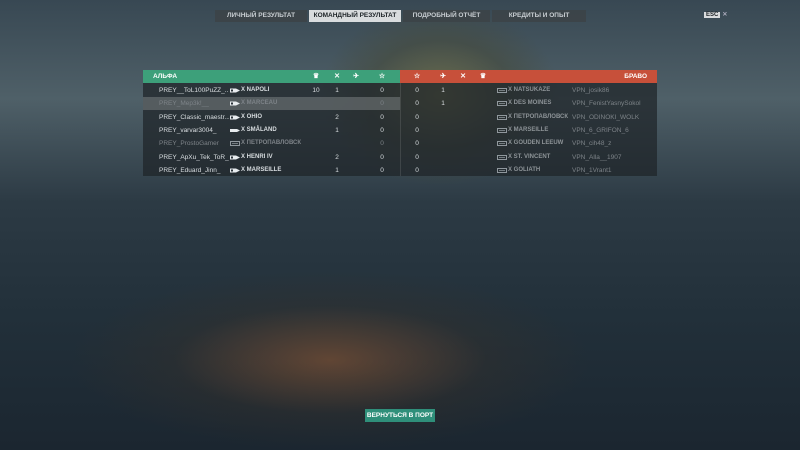 This screenshot has width=800, height=450. What do you see at coordinates (189, 144) in the screenshot?
I see `player-name: PREY_ProstoGamer` at bounding box center [189, 144].